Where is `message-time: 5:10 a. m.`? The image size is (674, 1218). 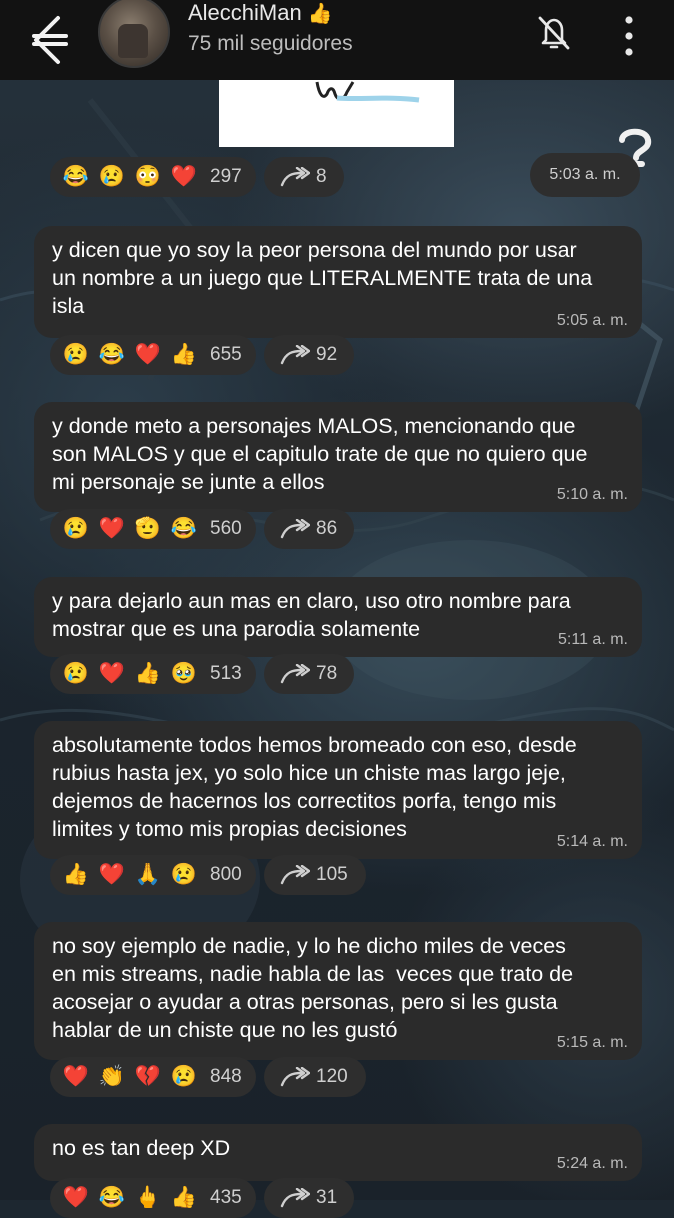
message-time: 5:10 a. m. is located at coordinates (592, 494).